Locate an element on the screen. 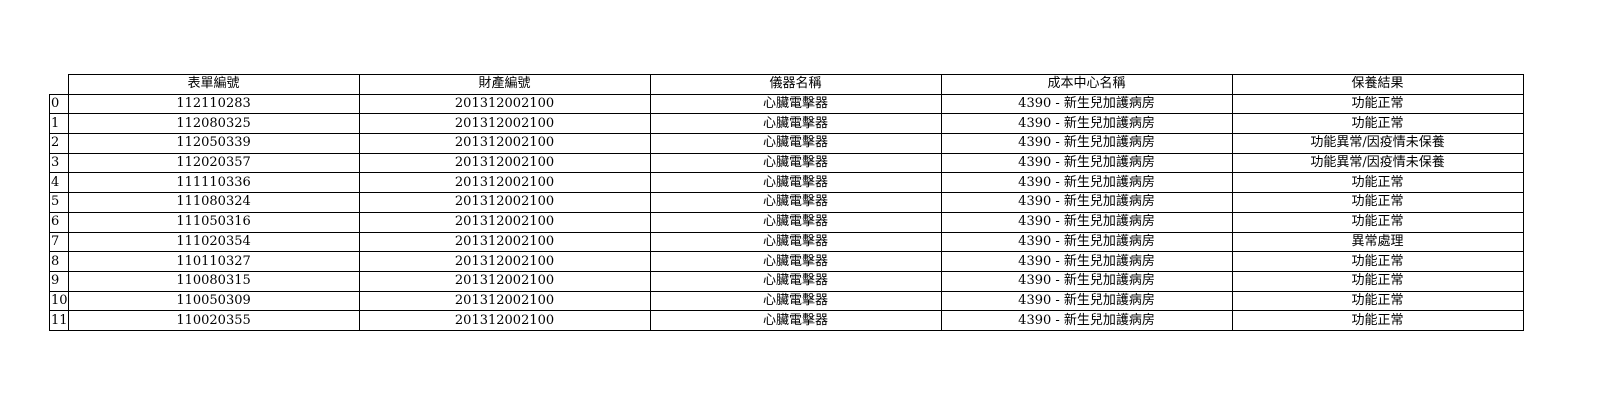 Image resolution: width=1604 pixels, height=408 pixels. cell-form-number: 111080324 is located at coordinates (213, 202).